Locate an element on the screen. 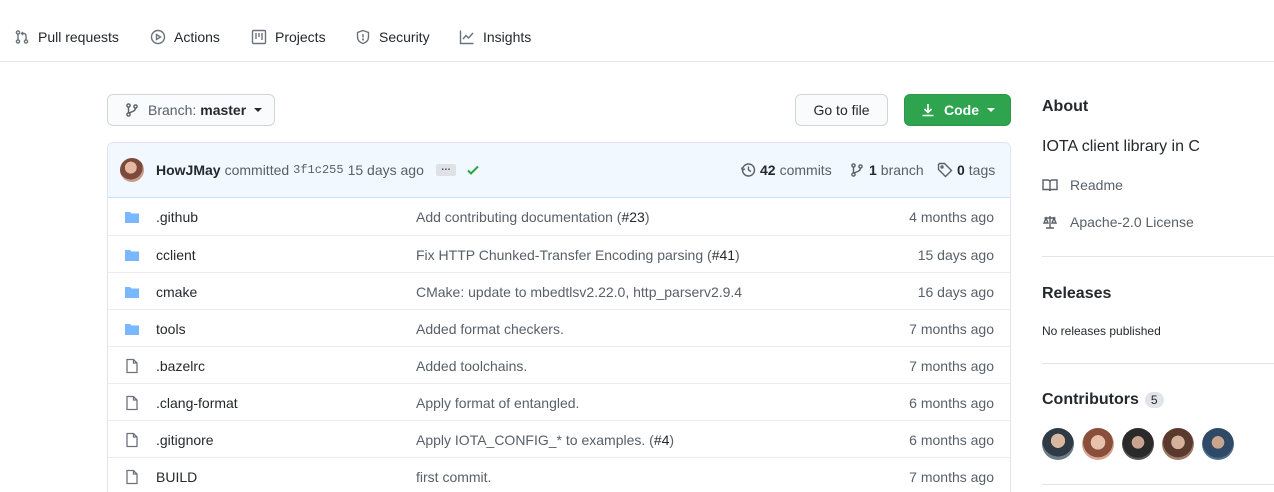  file-name: .clang-format is located at coordinates (197, 403).